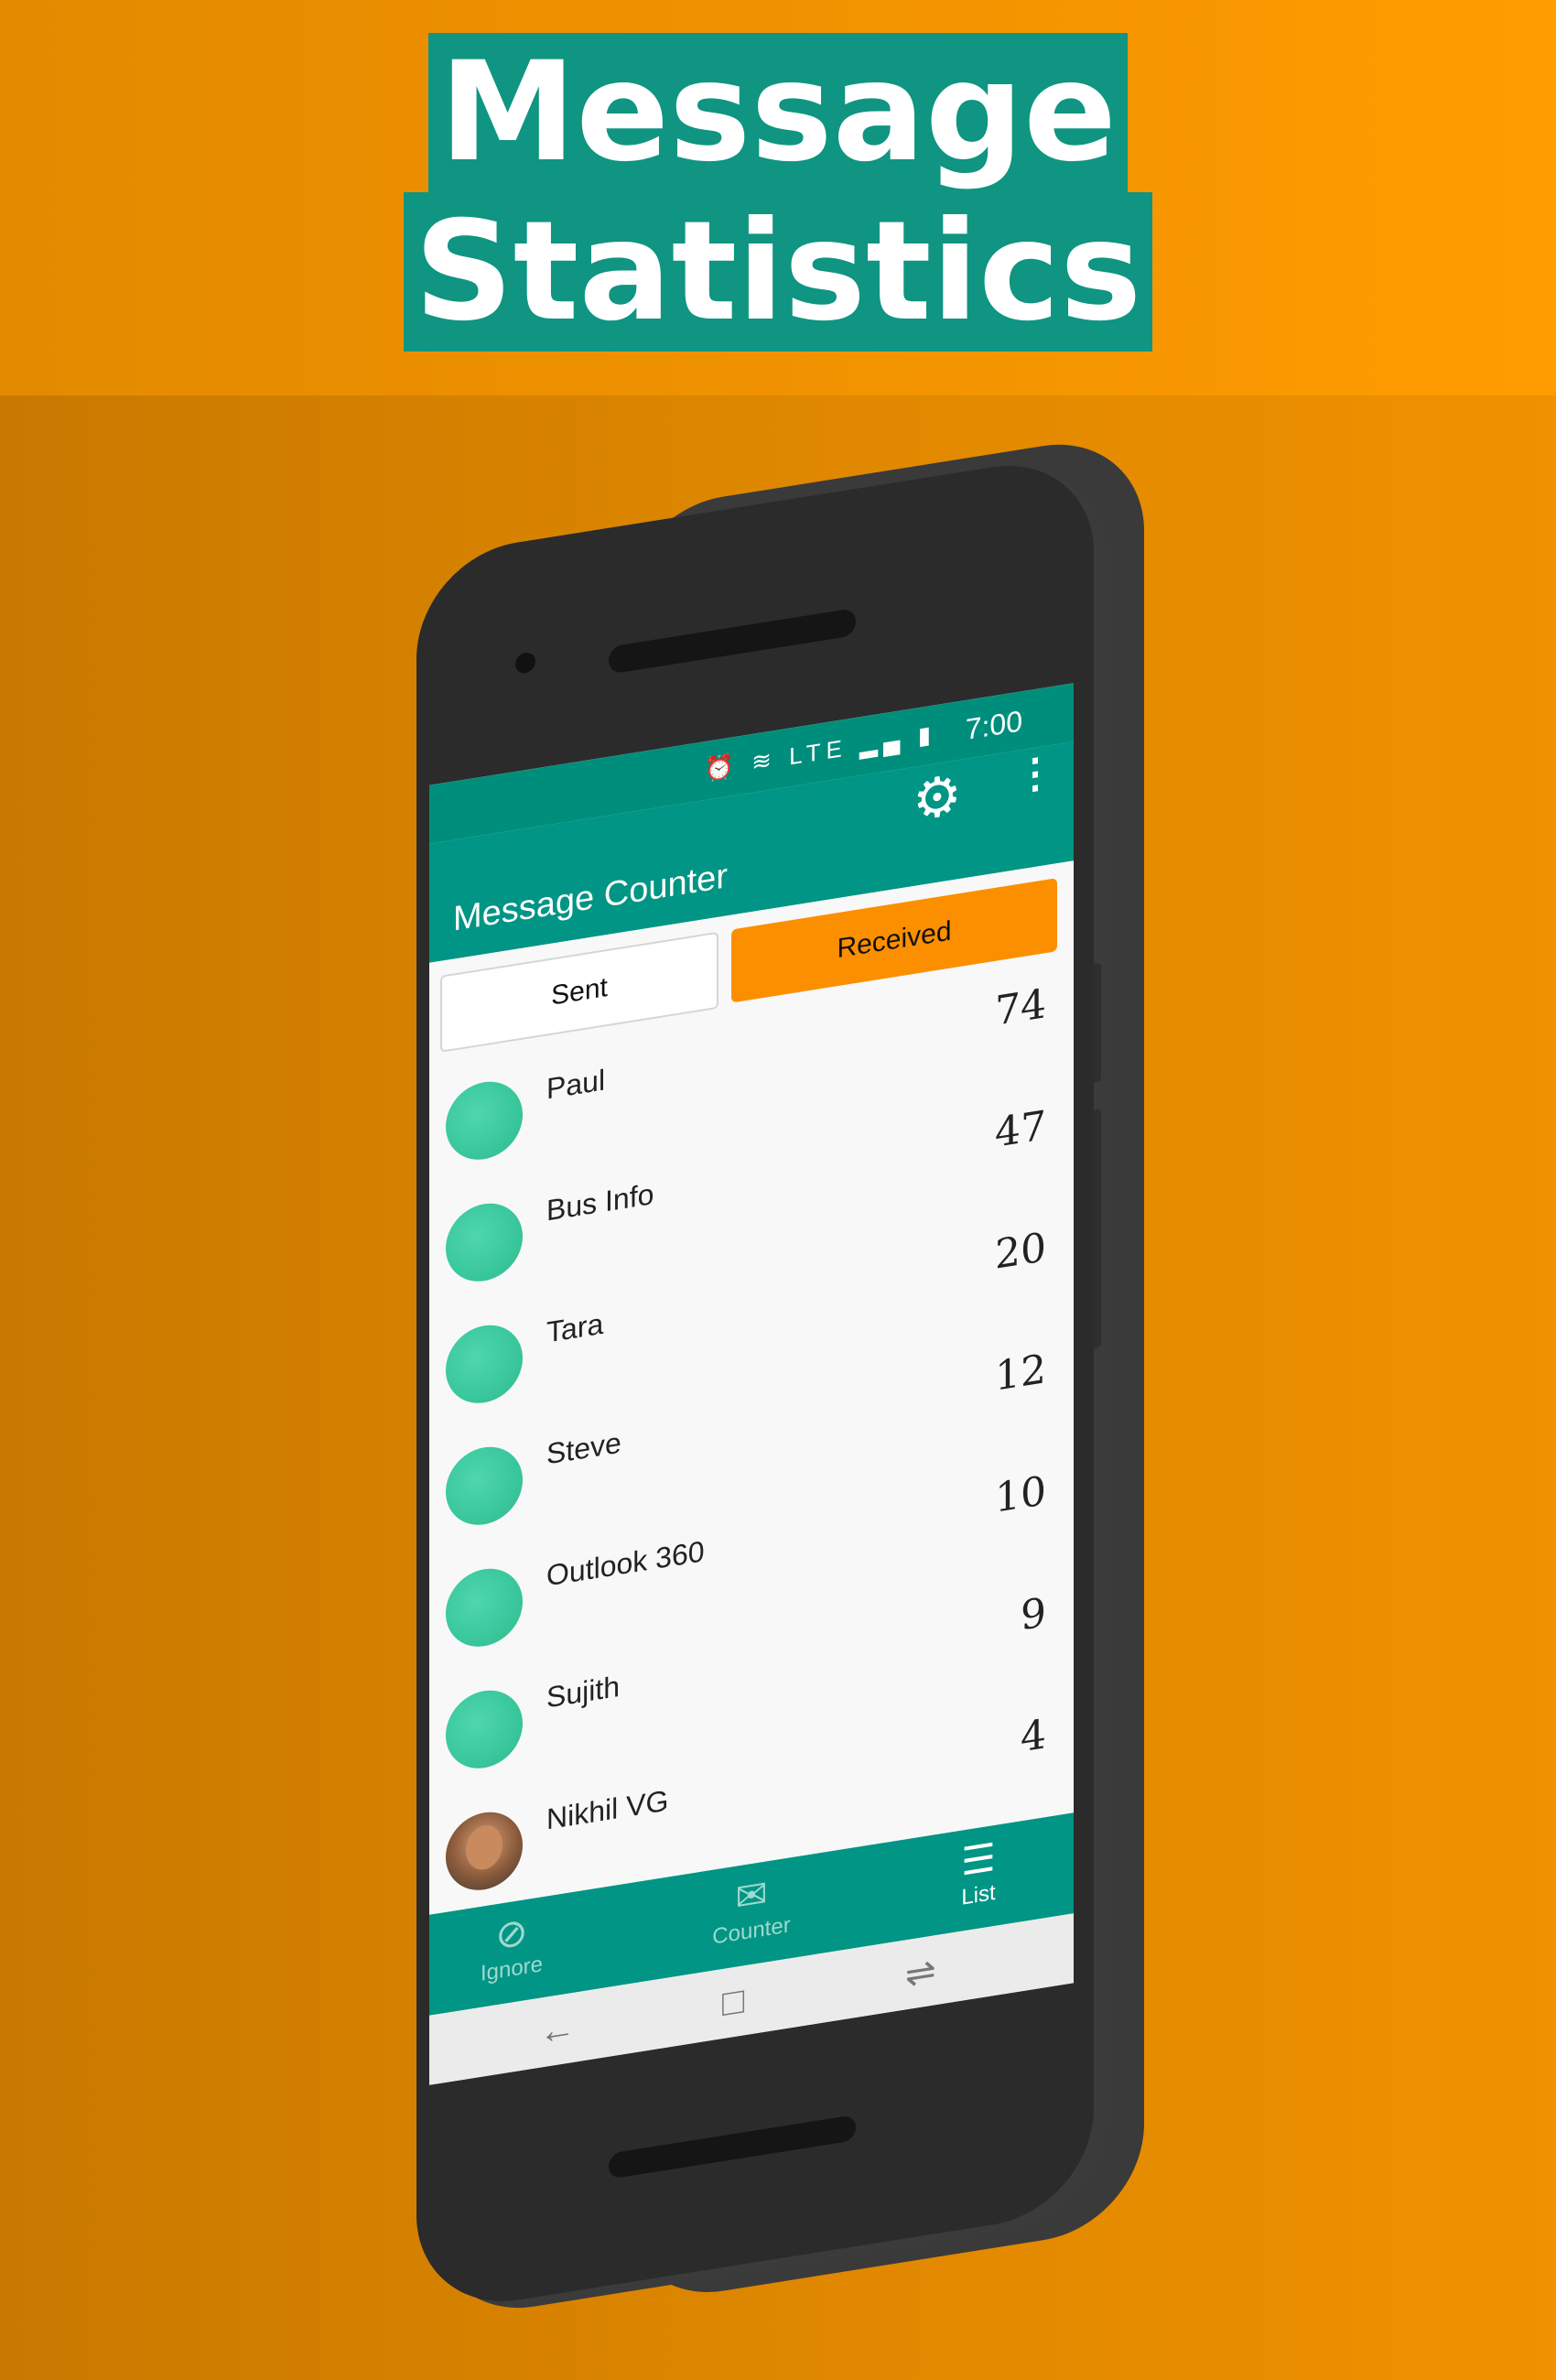 Image resolution: width=1556 pixels, height=2380 pixels. Describe the element at coordinates (1096, 1229) in the screenshot. I see `power-button` at that location.